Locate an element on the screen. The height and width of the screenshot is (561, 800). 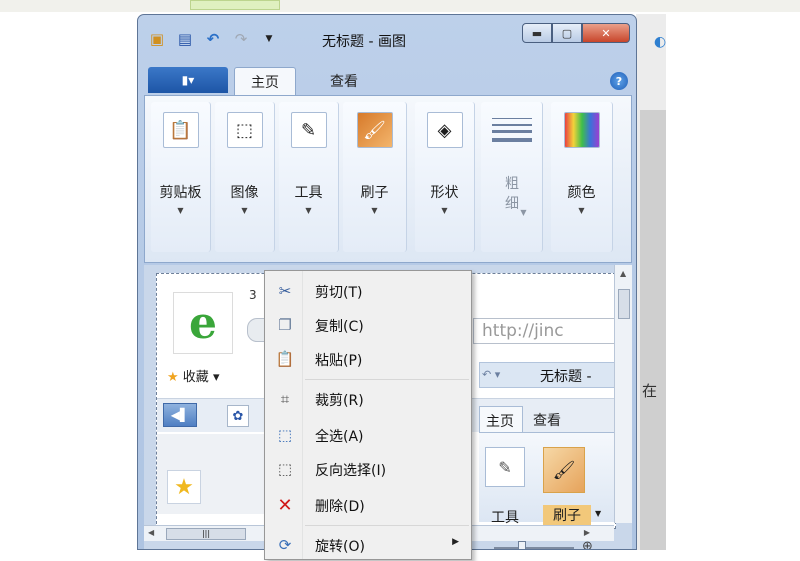
pasted-window-titlebar: ↶ ▾ 无标题 - is located at coordinates (547, 375).